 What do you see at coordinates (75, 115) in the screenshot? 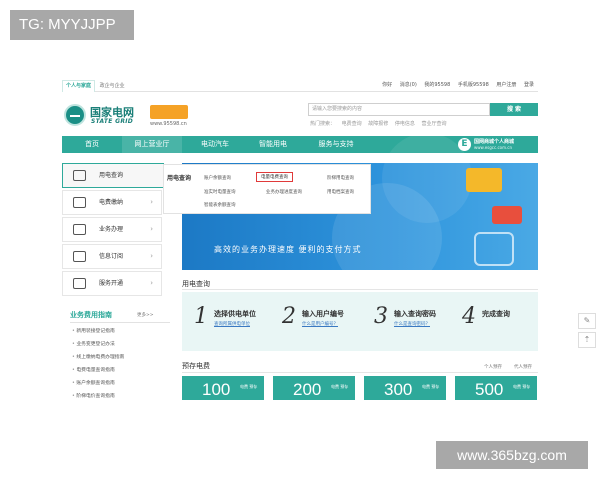
I see `state-grid-logo-icon` at bounding box center [75, 115].